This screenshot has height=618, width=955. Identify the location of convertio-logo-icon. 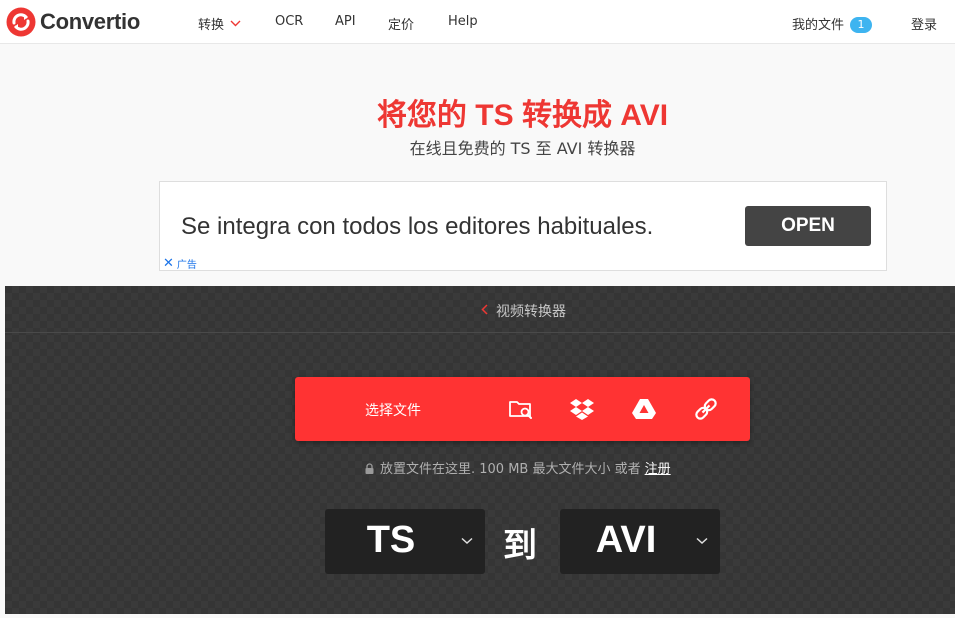
(21, 22).